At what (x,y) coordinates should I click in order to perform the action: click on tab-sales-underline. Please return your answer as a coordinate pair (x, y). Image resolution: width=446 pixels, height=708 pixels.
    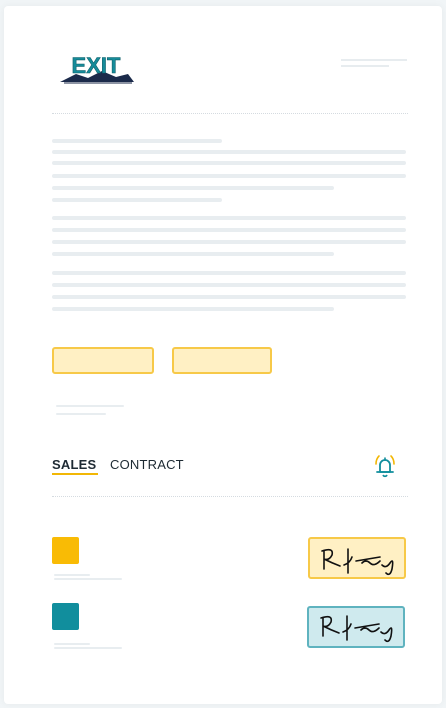
    Looking at the image, I should click on (75, 474).